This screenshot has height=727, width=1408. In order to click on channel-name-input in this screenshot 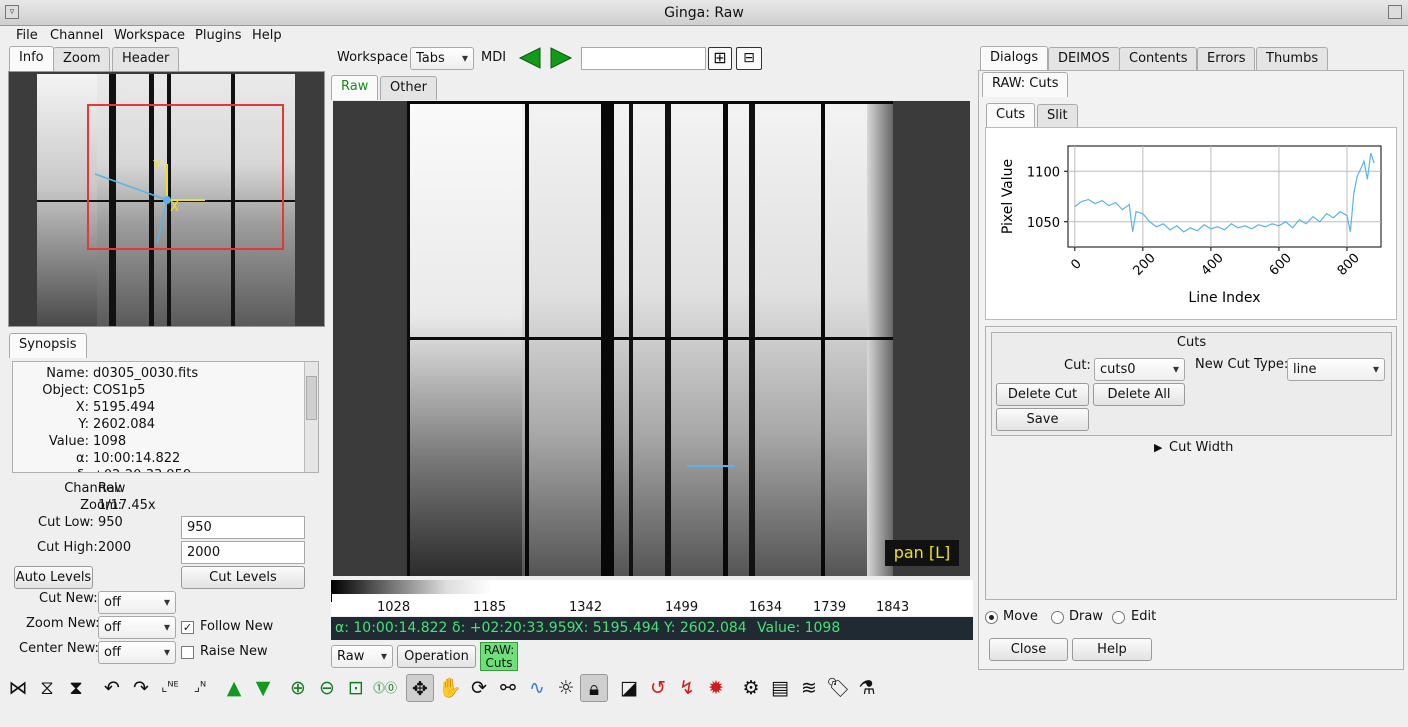, I will do `click(643, 58)`.